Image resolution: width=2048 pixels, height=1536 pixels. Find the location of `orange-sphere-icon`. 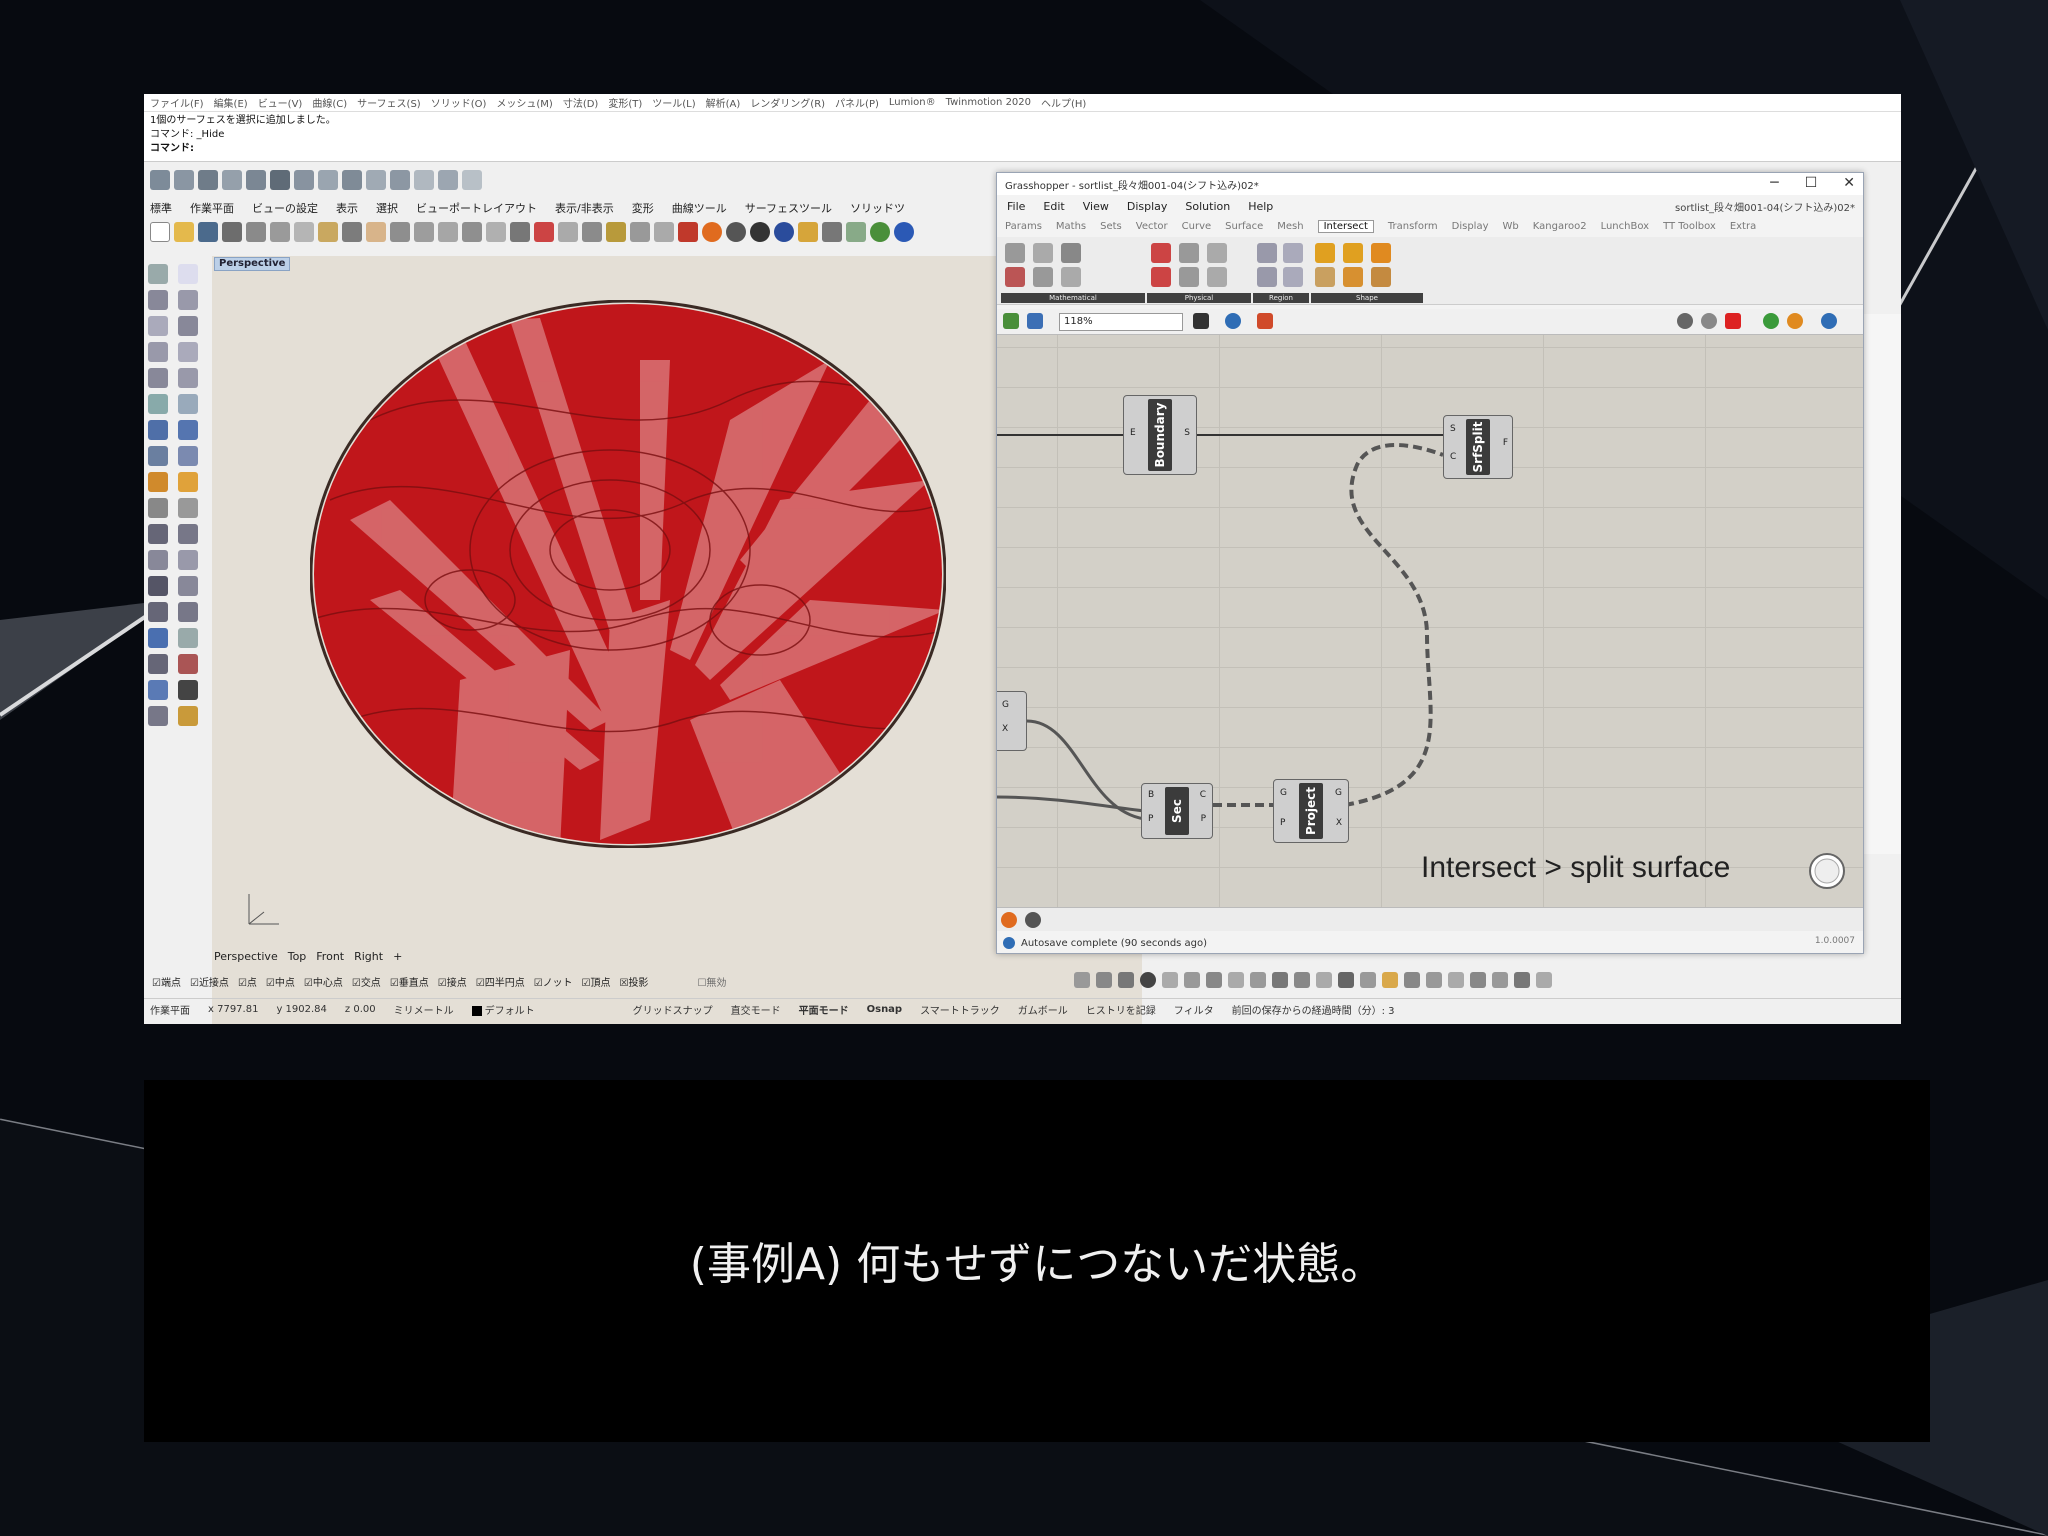

orange-sphere-icon is located at coordinates (1795, 321).